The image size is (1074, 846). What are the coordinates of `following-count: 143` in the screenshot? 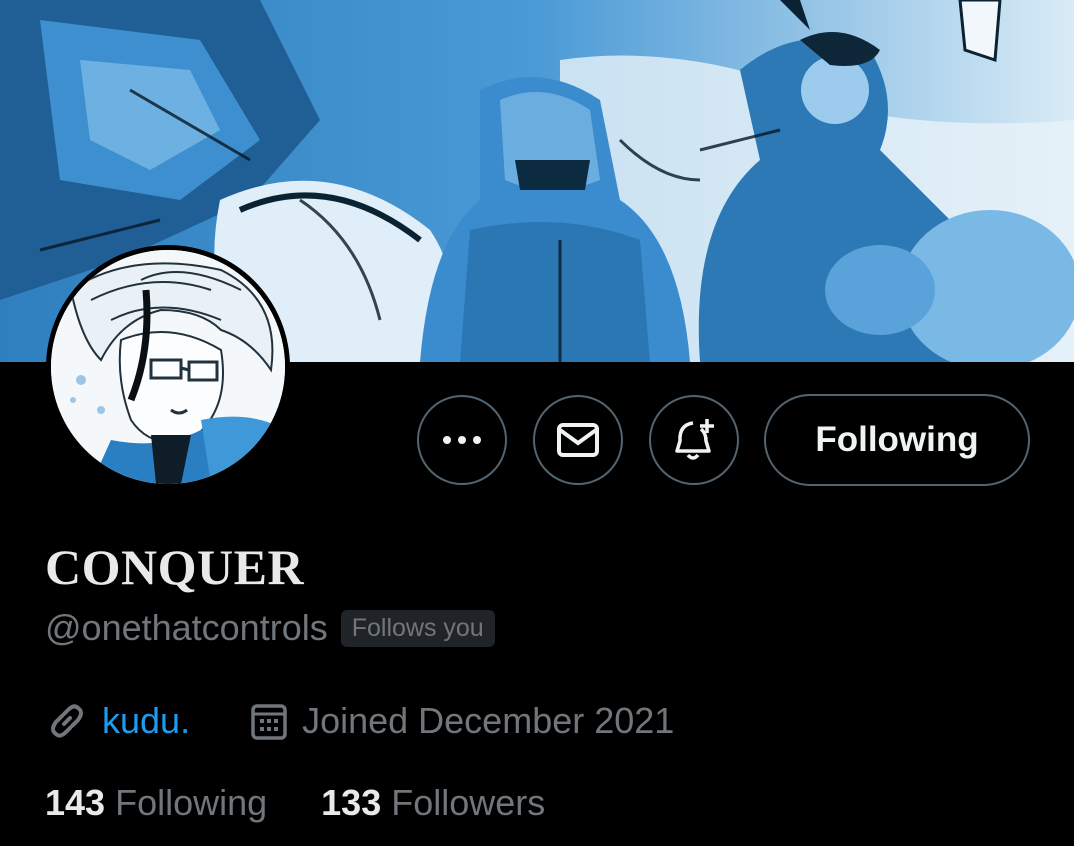 It's located at (75, 802).